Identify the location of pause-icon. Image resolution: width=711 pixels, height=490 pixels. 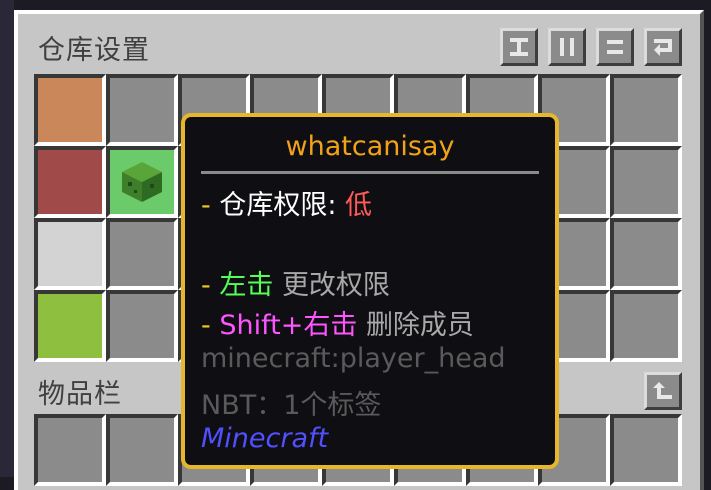
(567, 47).